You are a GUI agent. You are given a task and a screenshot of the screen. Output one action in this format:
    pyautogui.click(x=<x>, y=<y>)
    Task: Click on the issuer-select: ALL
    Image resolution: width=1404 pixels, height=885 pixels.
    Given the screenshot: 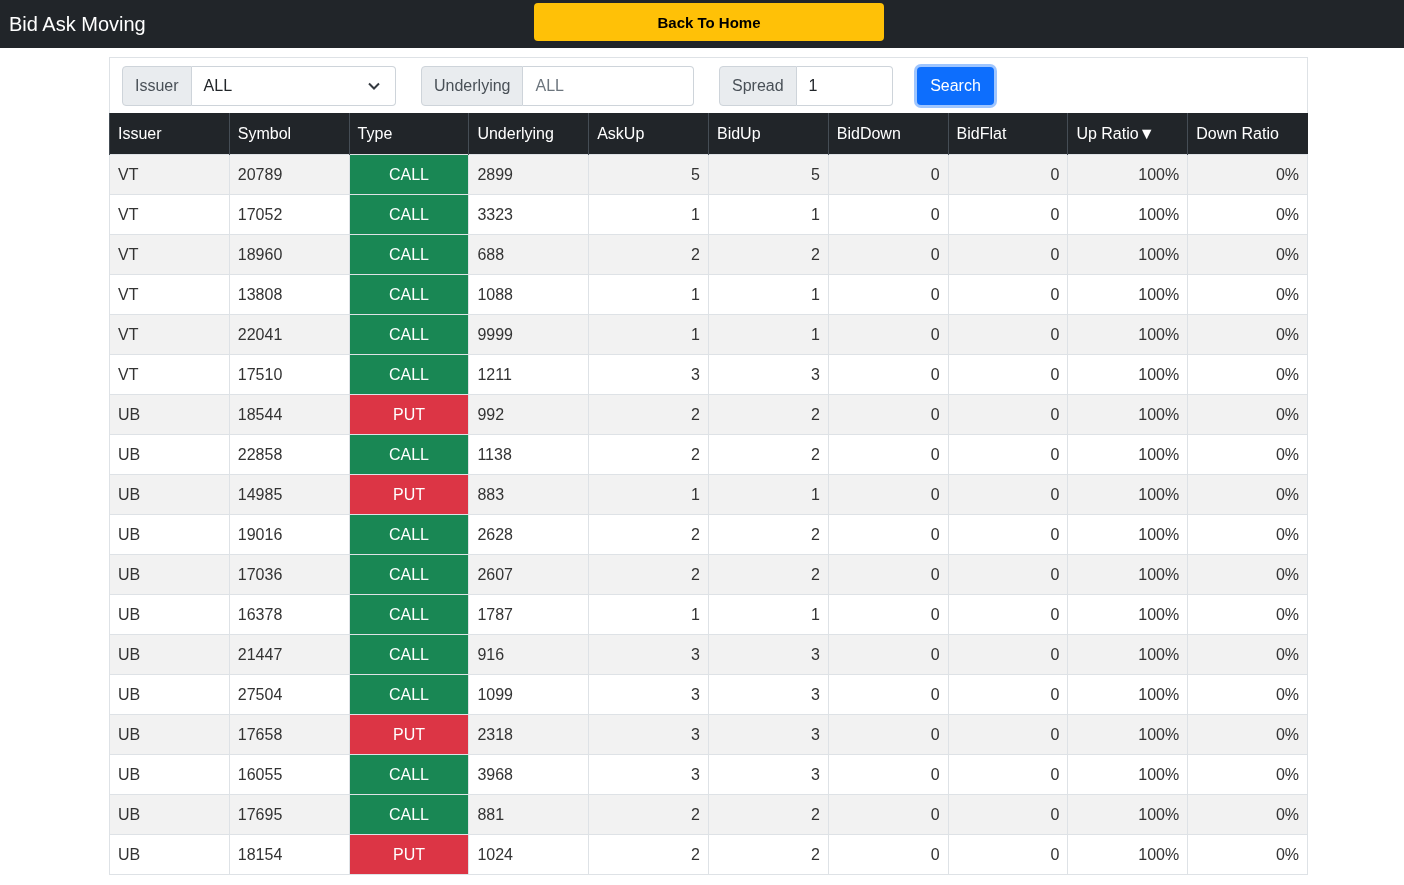 What is the action you would take?
    pyautogui.click(x=293, y=85)
    